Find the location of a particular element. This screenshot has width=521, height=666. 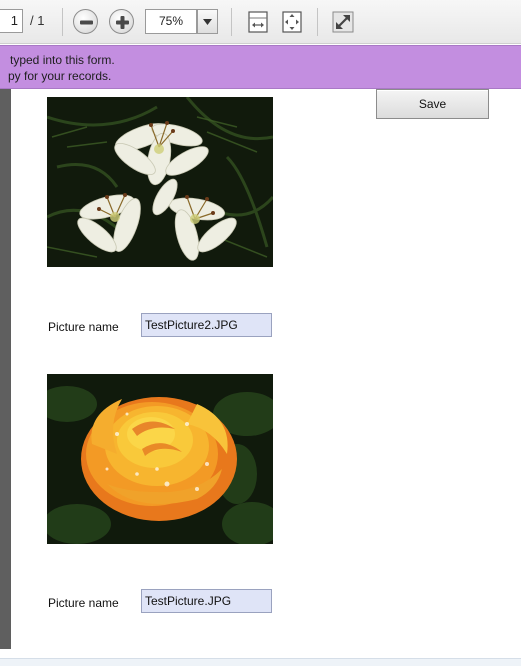

page-number-input: 1 is located at coordinates (11, 21).